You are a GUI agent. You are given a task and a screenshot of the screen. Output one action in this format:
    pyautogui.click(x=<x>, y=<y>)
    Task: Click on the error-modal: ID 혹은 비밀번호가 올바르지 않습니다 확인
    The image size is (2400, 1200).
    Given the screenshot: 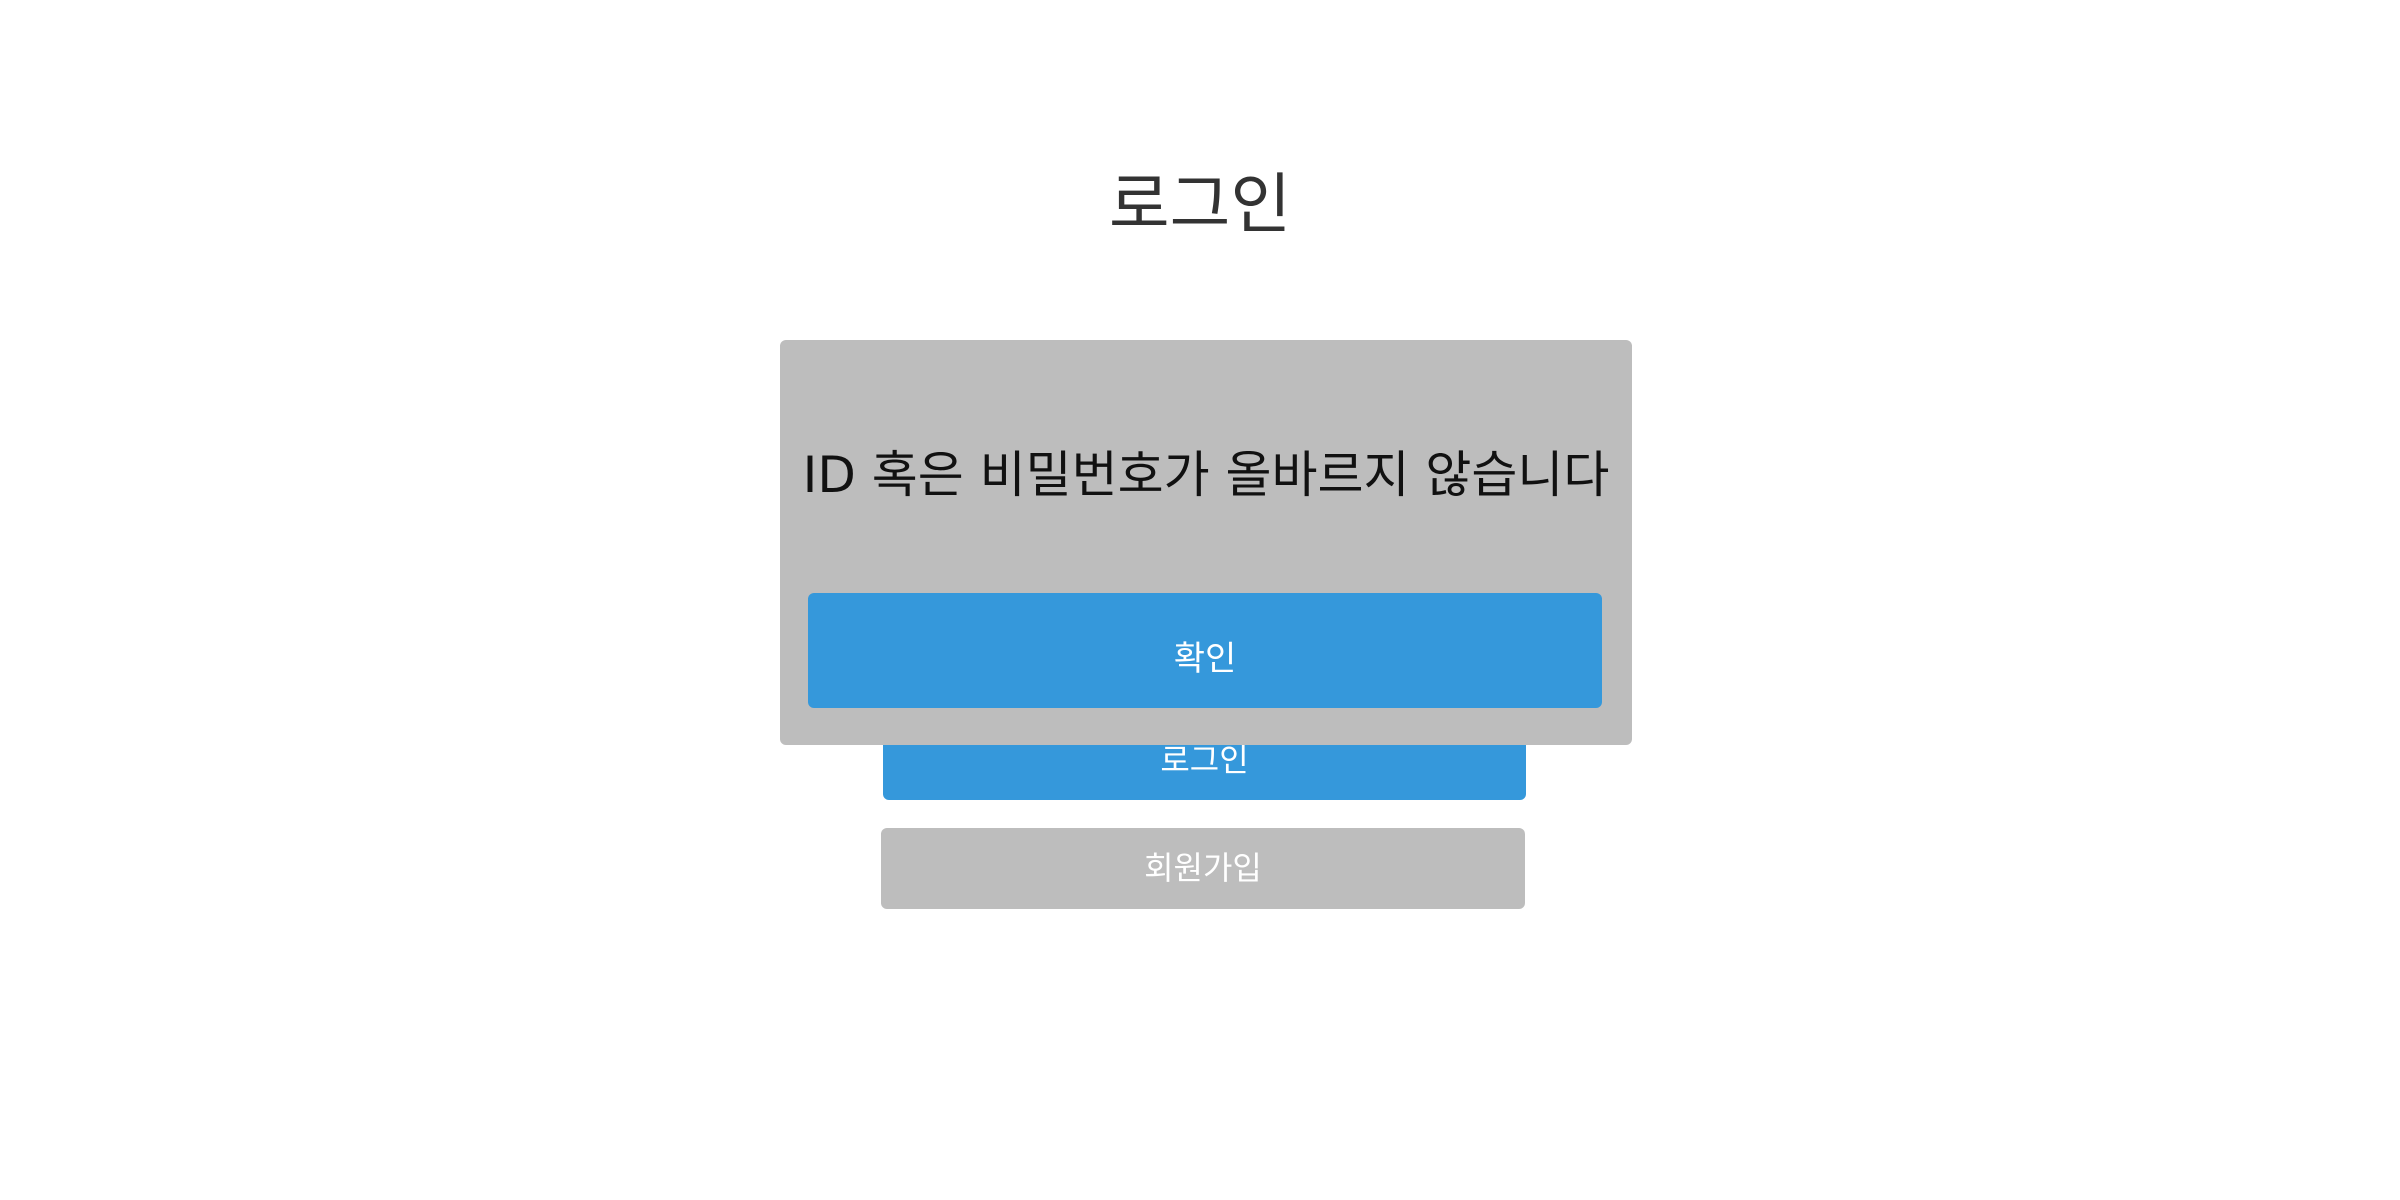 What is the action you would take?
    pyautogui.click(x=1206, y=542)
    